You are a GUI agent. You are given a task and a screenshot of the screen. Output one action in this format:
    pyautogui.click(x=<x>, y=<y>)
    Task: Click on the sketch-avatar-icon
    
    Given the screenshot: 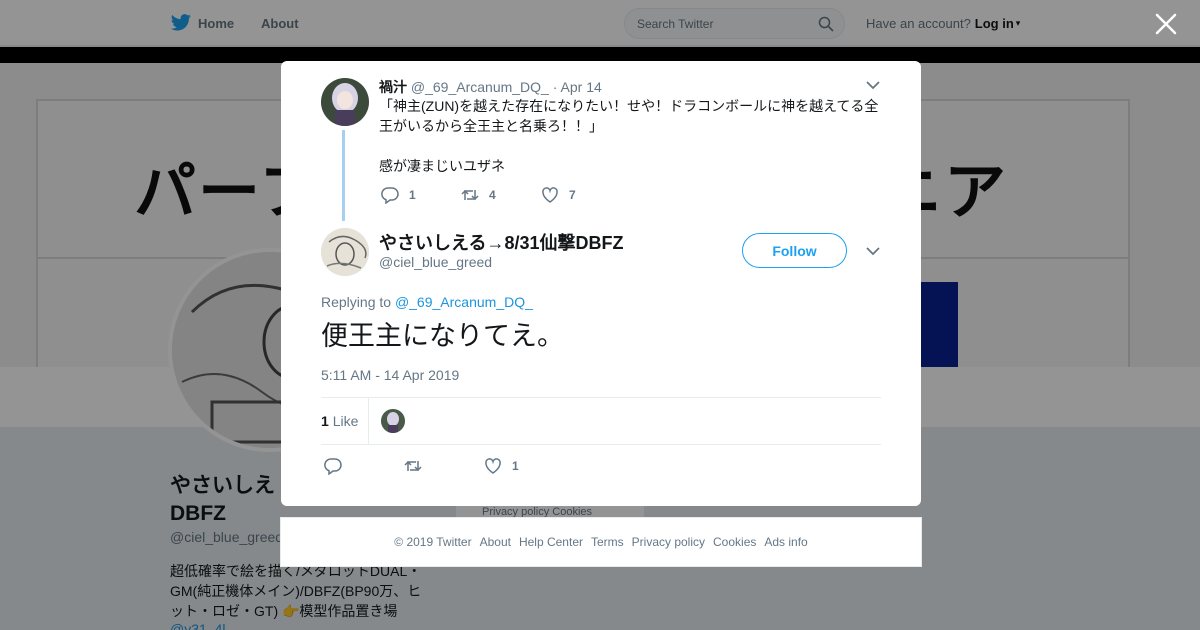 What is the action you would take?
    pyautogui.click(x=345, y=252)
    